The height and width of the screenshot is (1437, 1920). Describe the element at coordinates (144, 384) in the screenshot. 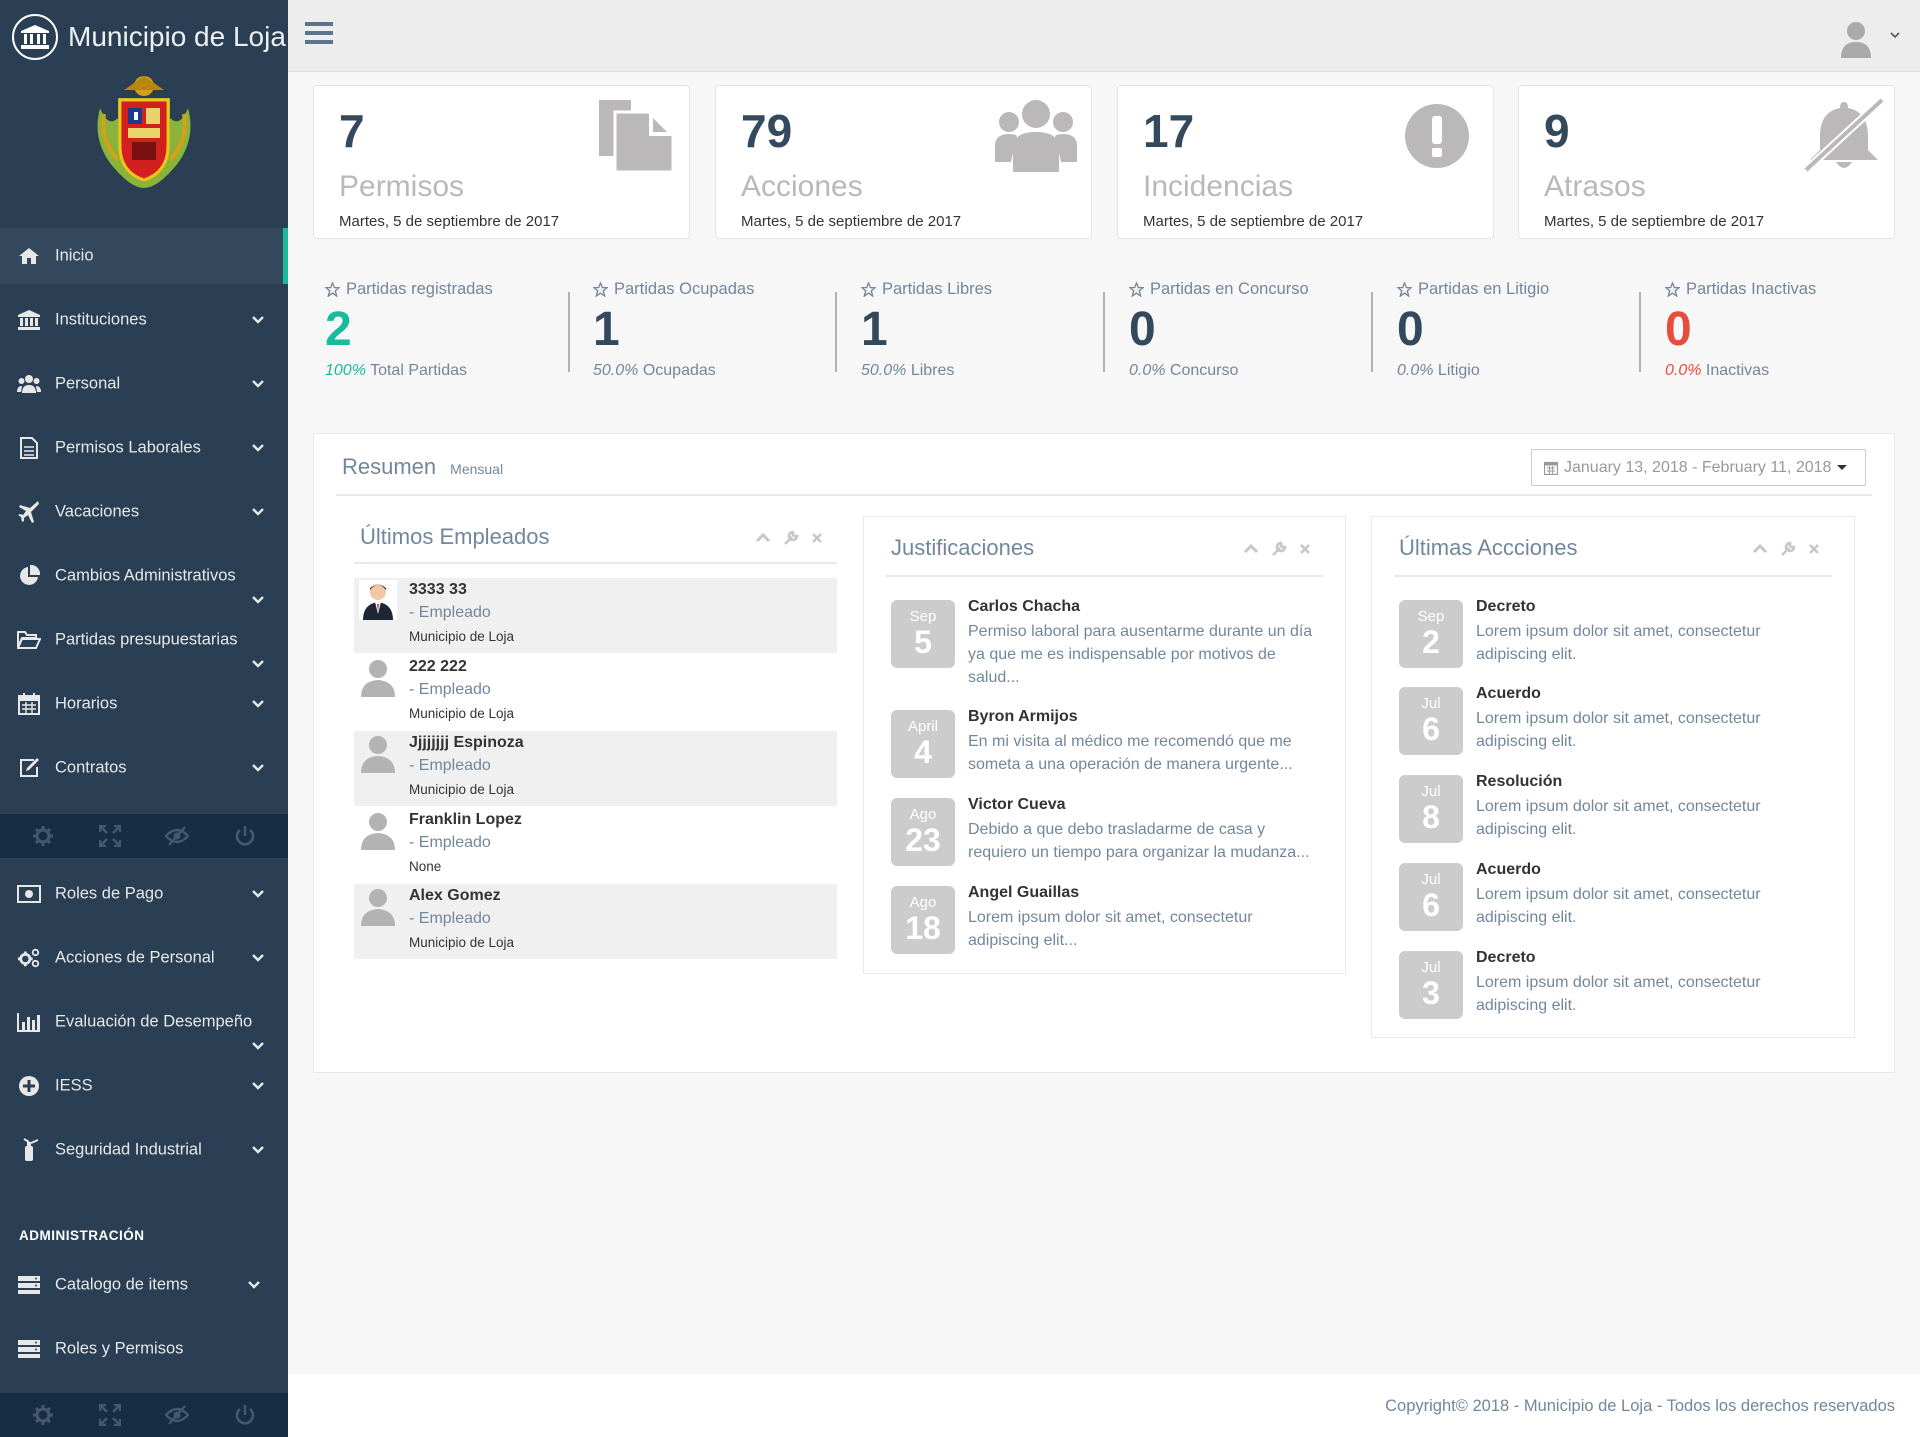

I see `sidebar-item-personal: Personal` at that location.